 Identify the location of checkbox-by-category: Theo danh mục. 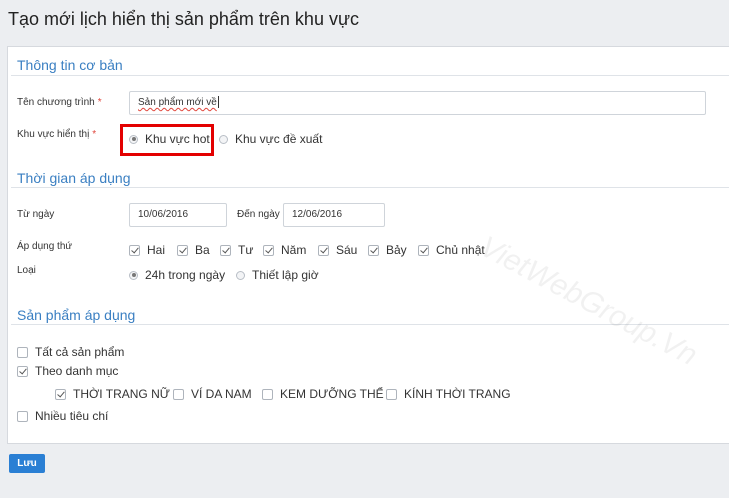
(67, 371).